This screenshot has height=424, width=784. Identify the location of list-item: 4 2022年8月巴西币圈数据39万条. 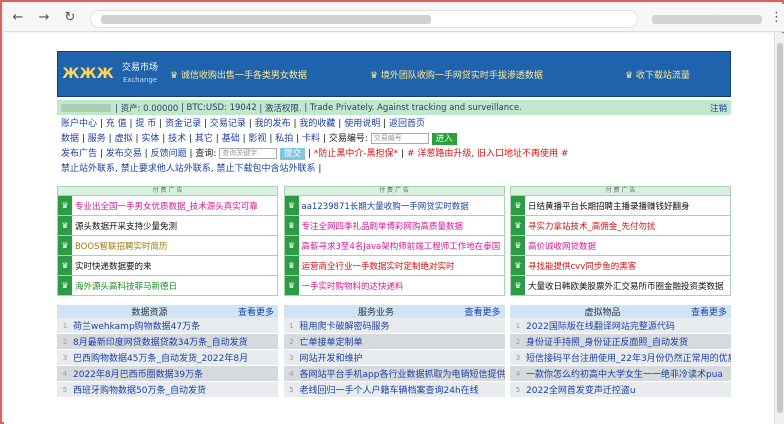
(167, 374).